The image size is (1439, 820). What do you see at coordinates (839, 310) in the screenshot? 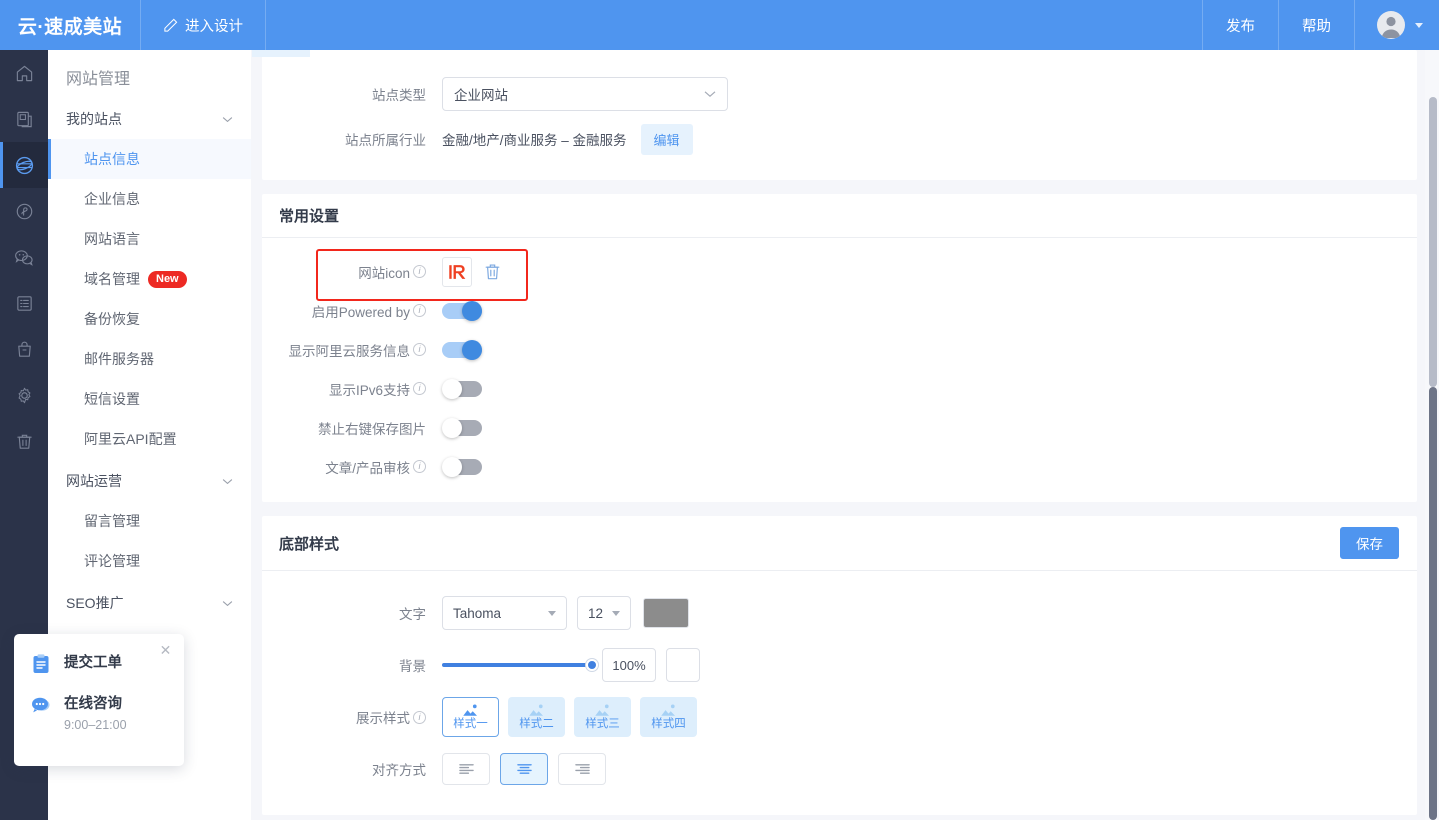
I see `powered-by-row: 启用Powered by i` at bounding box center [839, 310].